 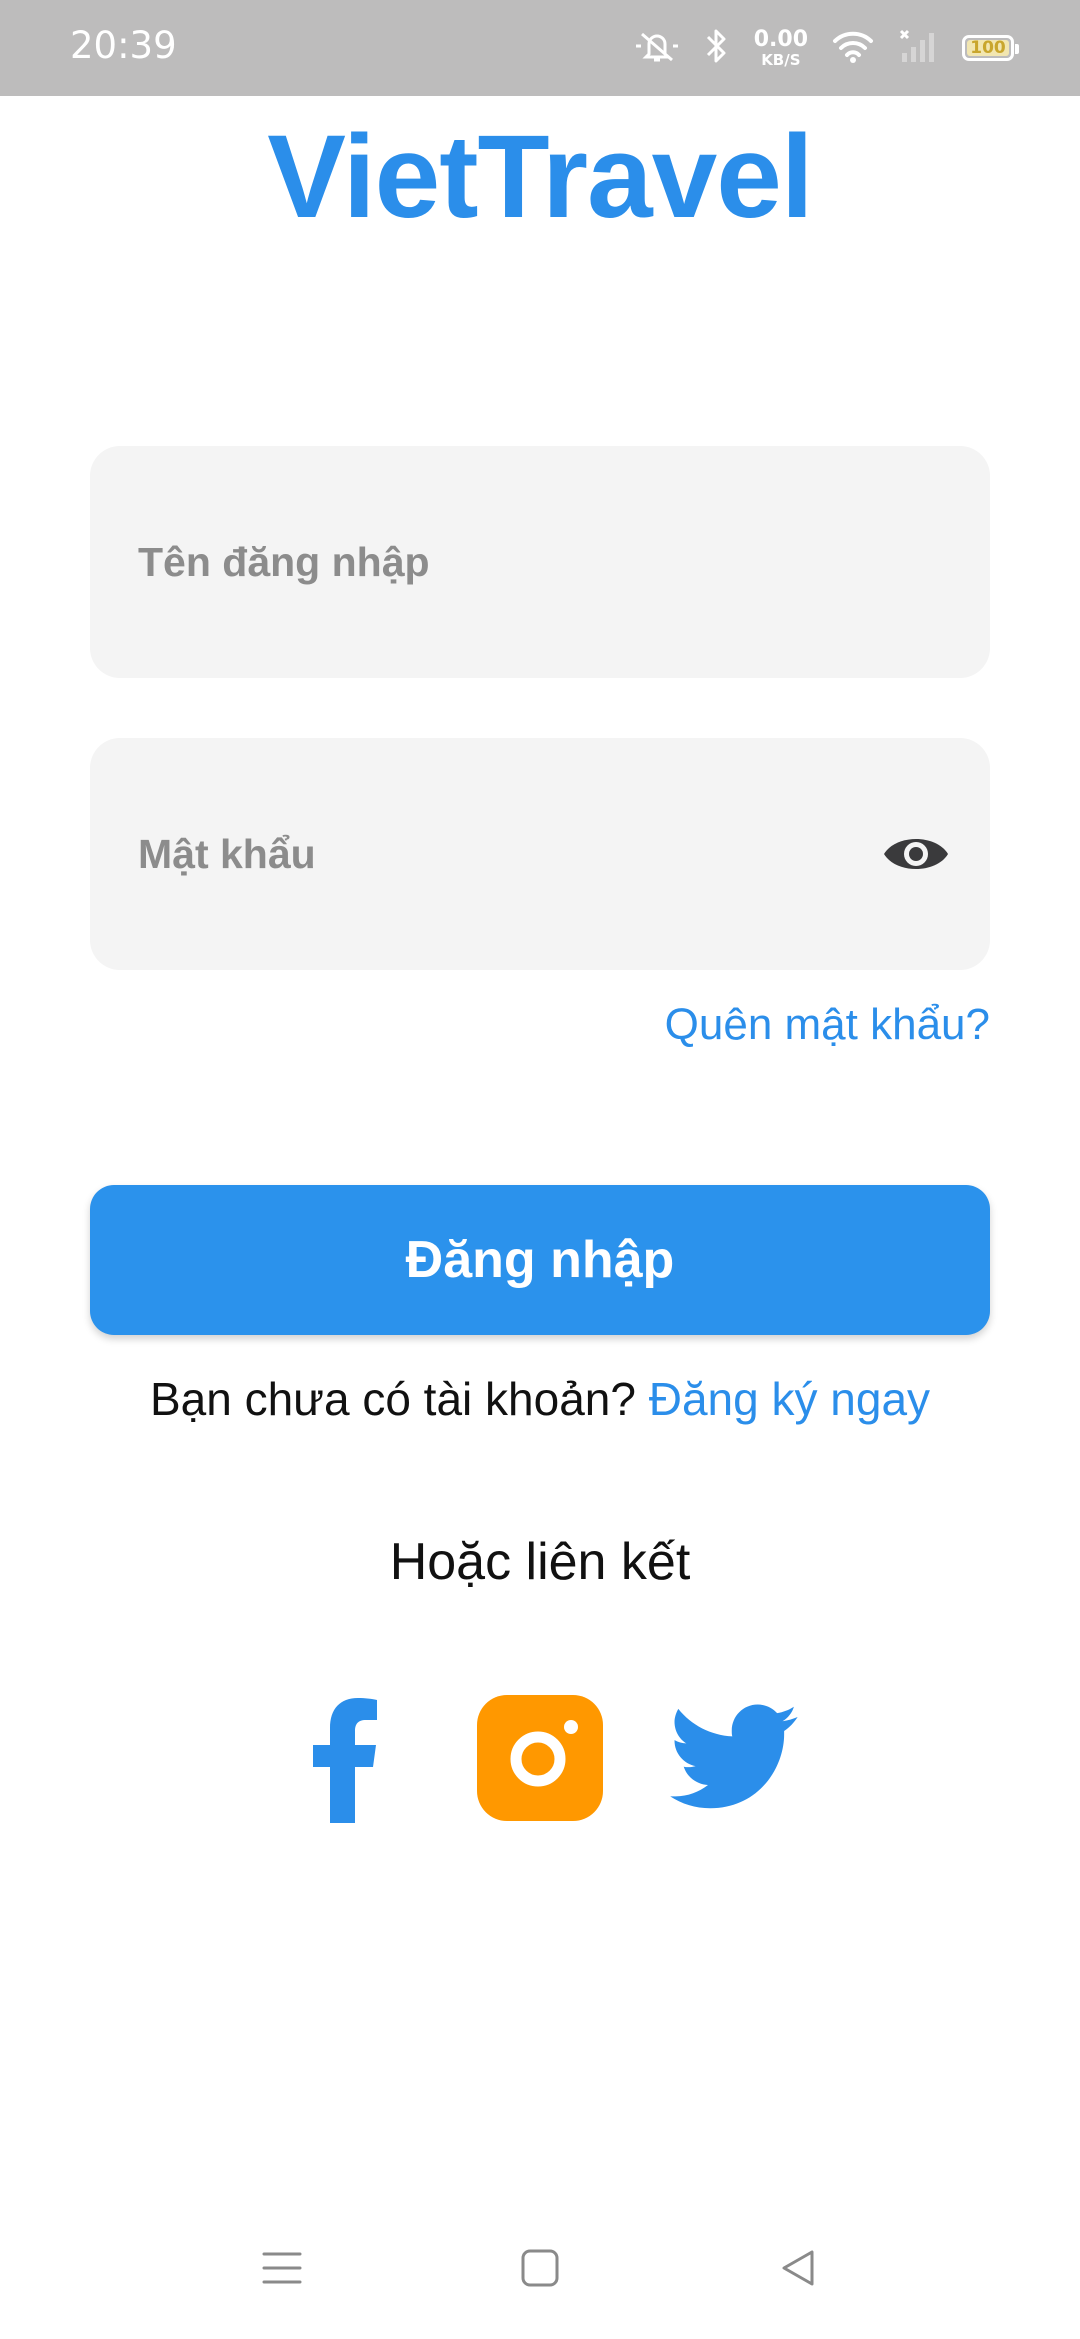 I want to click on login-button: Đăng nhập, so click(x=540, y=1260).